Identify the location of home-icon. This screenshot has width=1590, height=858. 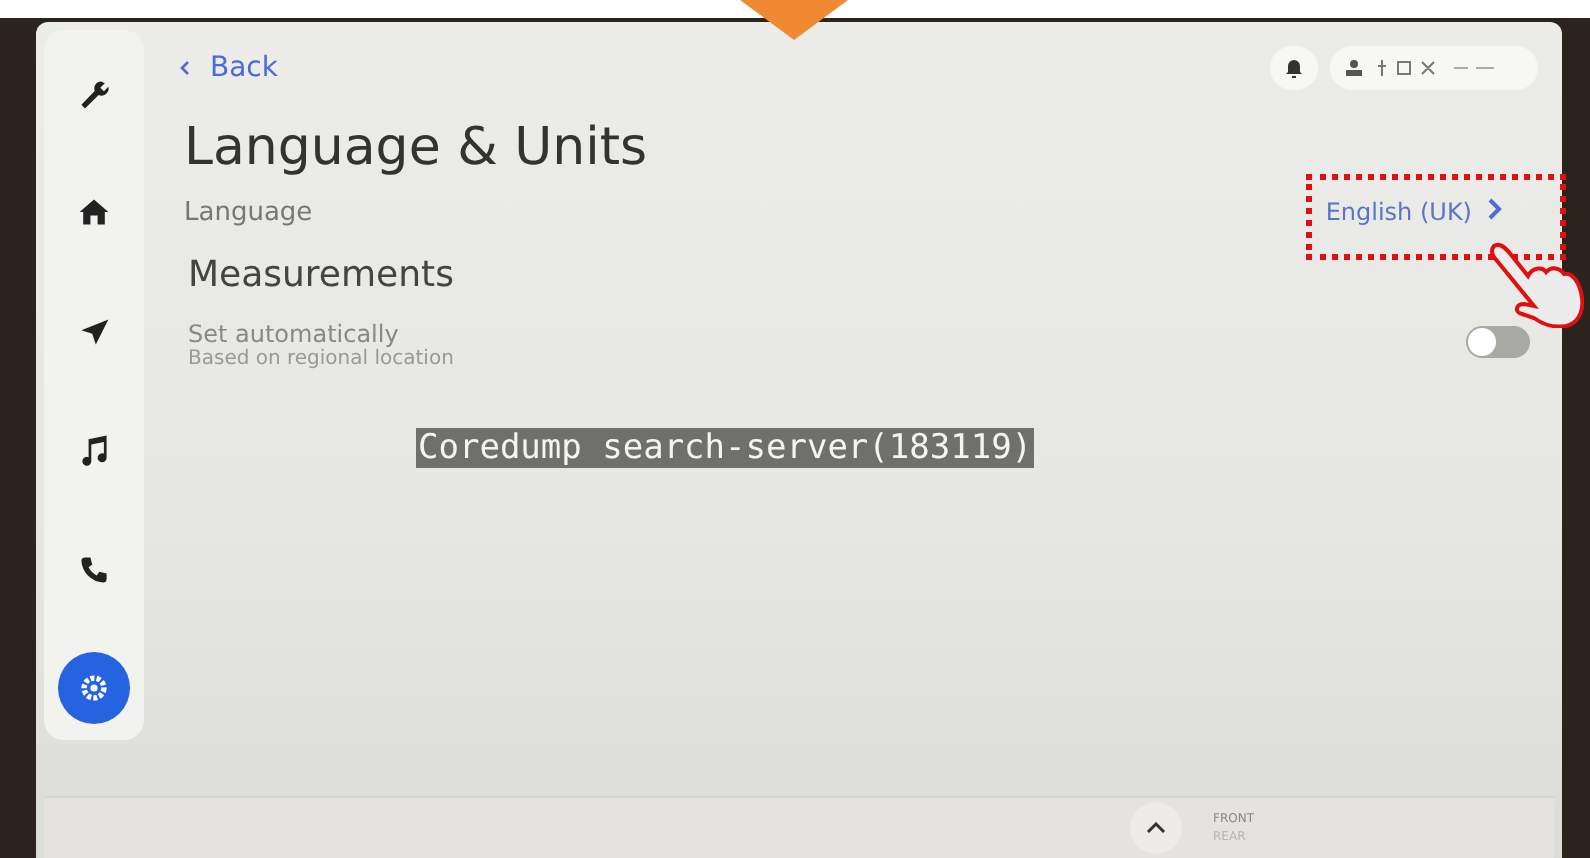
(94, 212).